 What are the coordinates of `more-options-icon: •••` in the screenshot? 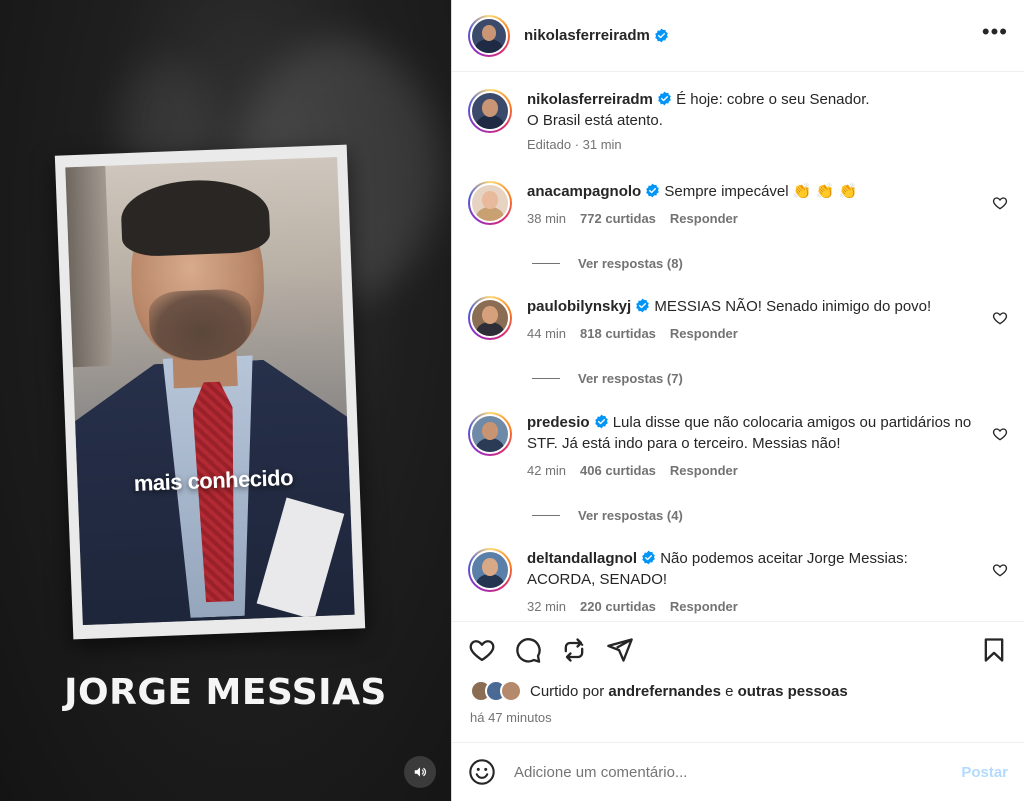 It's located at (995, 35).